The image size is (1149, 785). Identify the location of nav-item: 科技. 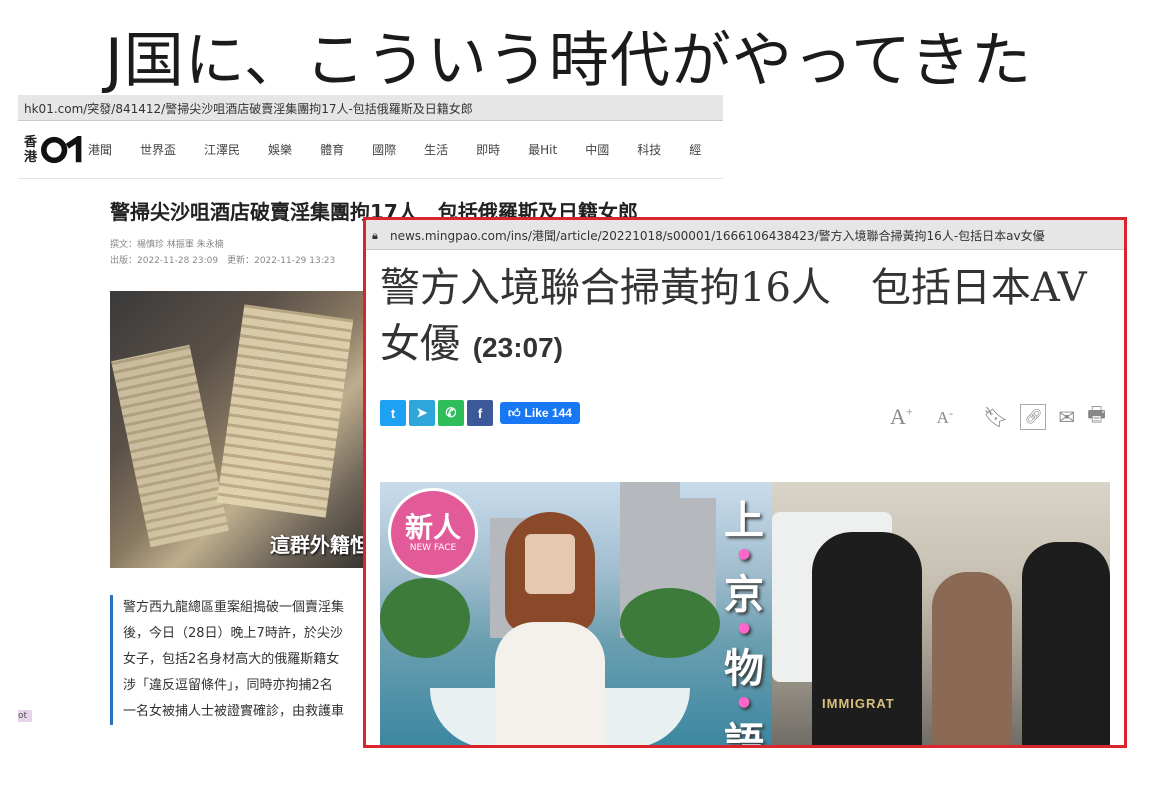
(649, 149).